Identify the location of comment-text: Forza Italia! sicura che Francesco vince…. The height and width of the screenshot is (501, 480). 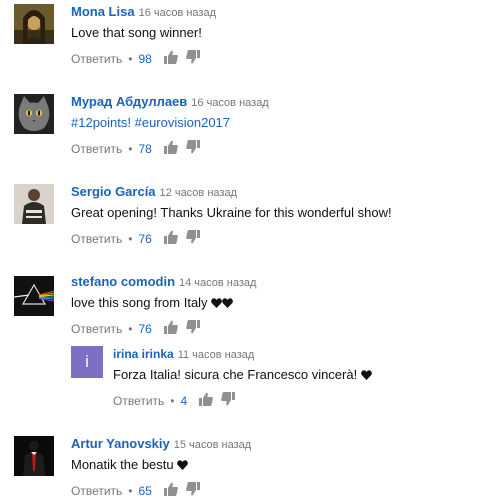
(235, 374).